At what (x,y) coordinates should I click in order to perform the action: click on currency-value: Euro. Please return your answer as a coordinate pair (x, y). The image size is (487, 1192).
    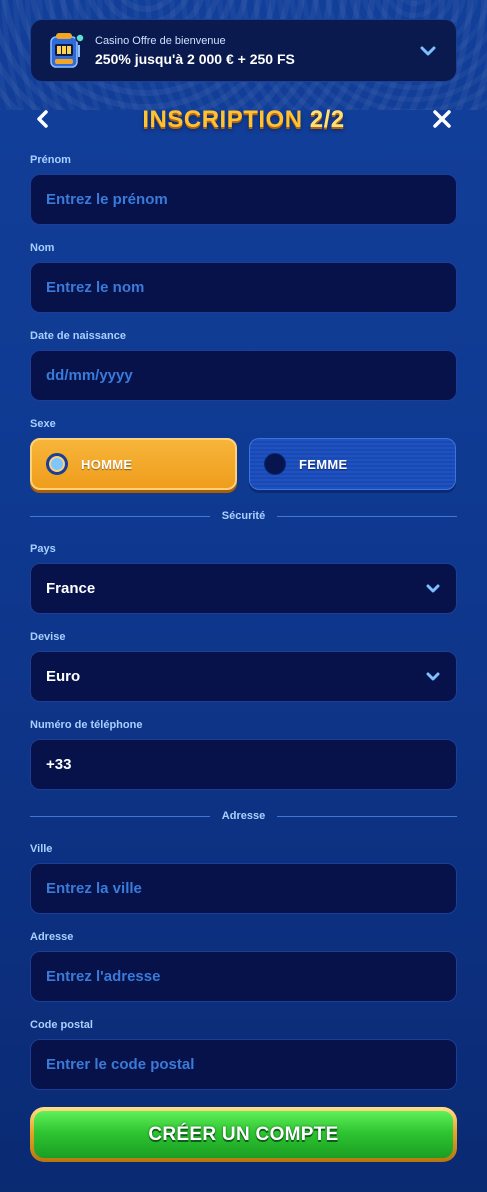
    Looking at the image, I should click on (63, 676).